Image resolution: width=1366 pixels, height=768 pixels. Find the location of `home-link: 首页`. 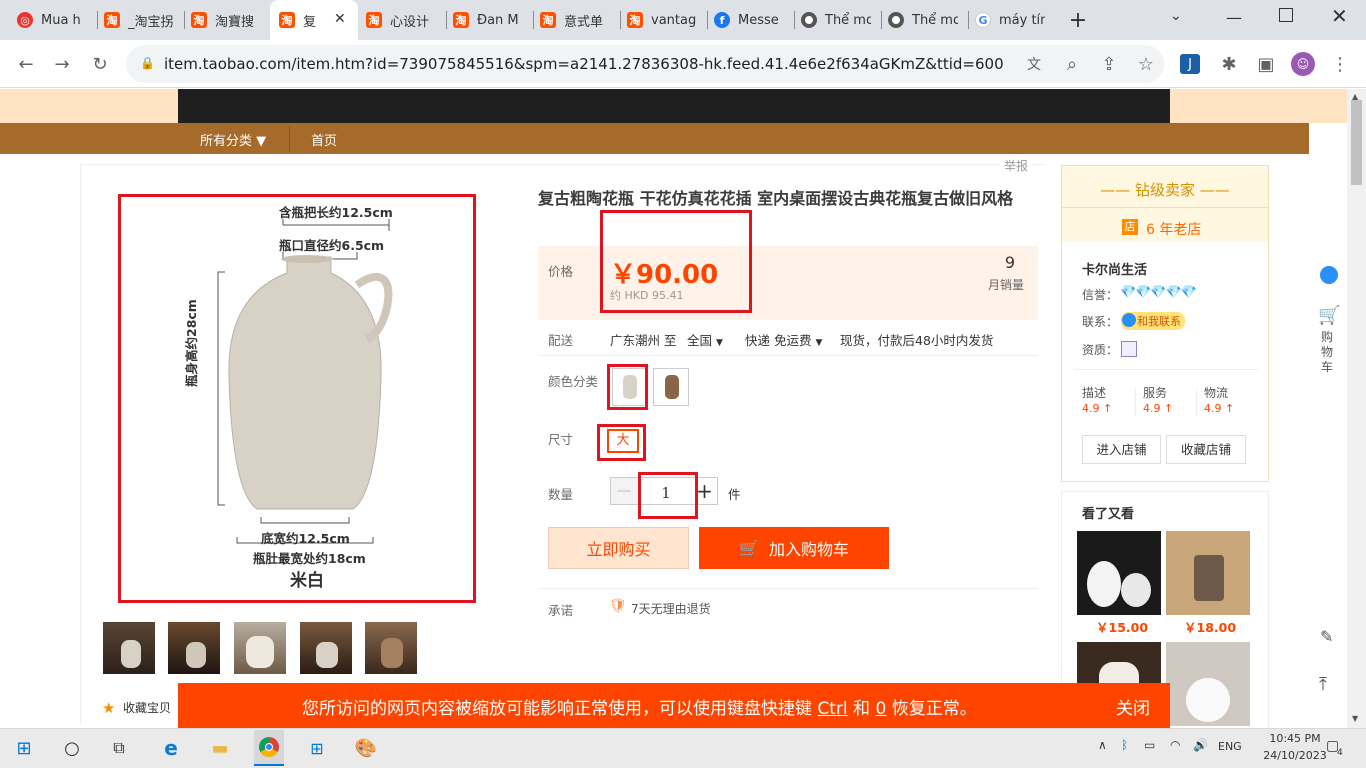

home-link: 首页 is located at coordinates (324, 139).